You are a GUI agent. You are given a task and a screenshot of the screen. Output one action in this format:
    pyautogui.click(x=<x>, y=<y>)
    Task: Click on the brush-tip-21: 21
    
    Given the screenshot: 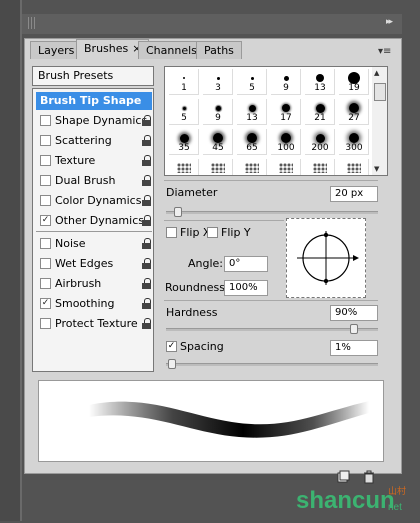 What is the action you would take?
    pyautogui.click(x=320, y=112)
    